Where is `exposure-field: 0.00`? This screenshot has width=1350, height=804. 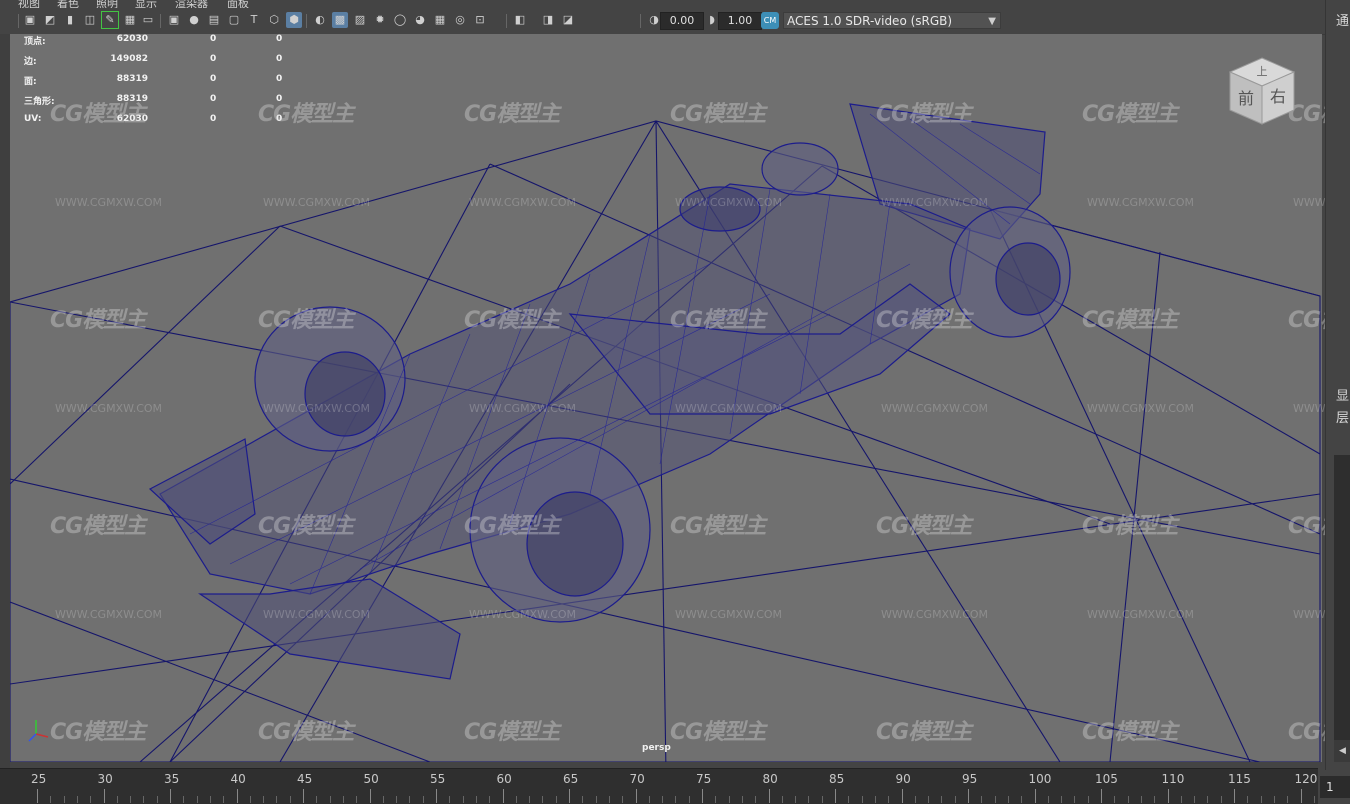
exposure-field: 0.00 is located at coordinates (682, 21).